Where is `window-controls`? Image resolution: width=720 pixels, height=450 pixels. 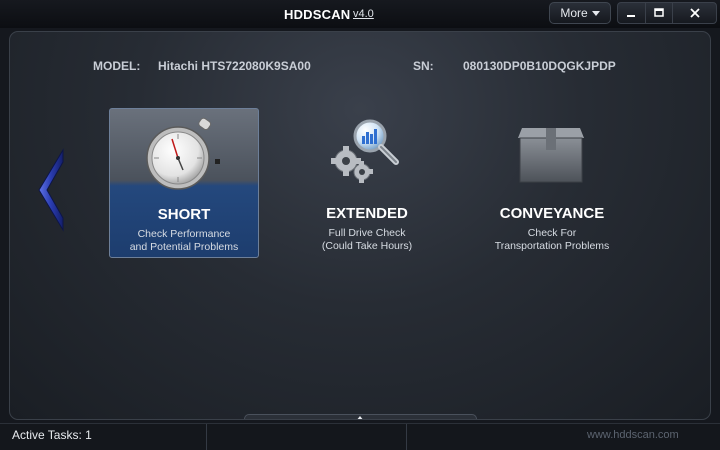
window-controls is located at coordinates (667, 13).